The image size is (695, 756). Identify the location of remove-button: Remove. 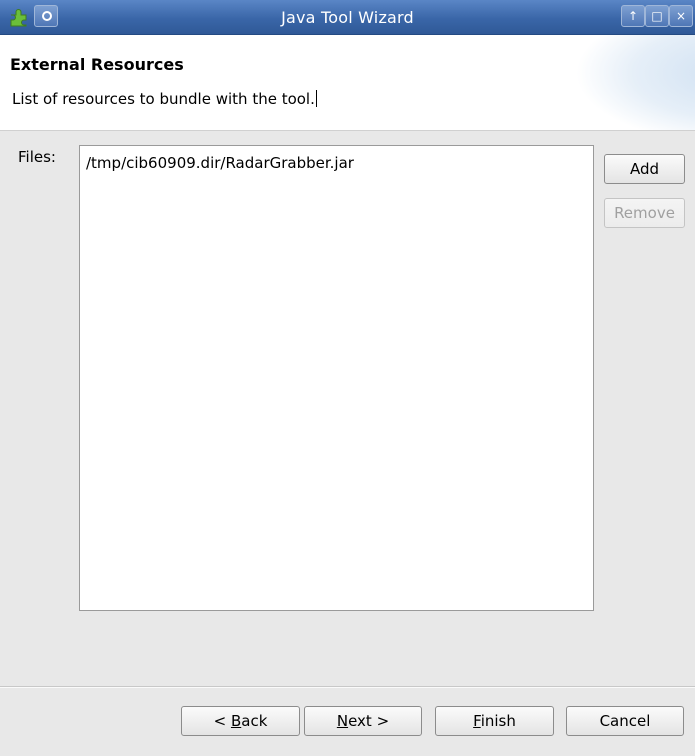
(644, 213).